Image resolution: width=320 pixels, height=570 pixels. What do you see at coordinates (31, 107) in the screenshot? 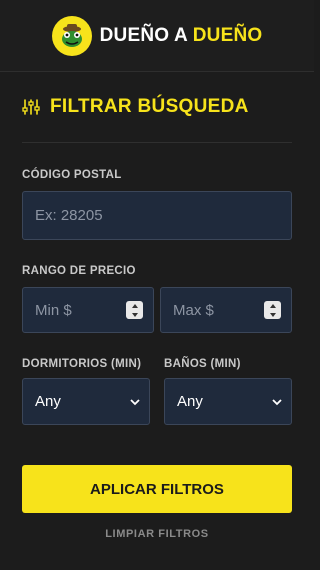
I see `sliders-icon` at bounding box center [31, 107].